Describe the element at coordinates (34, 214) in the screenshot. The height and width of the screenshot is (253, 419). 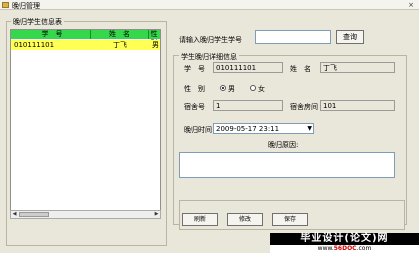
I see `scrollbar-thumb` at that location.